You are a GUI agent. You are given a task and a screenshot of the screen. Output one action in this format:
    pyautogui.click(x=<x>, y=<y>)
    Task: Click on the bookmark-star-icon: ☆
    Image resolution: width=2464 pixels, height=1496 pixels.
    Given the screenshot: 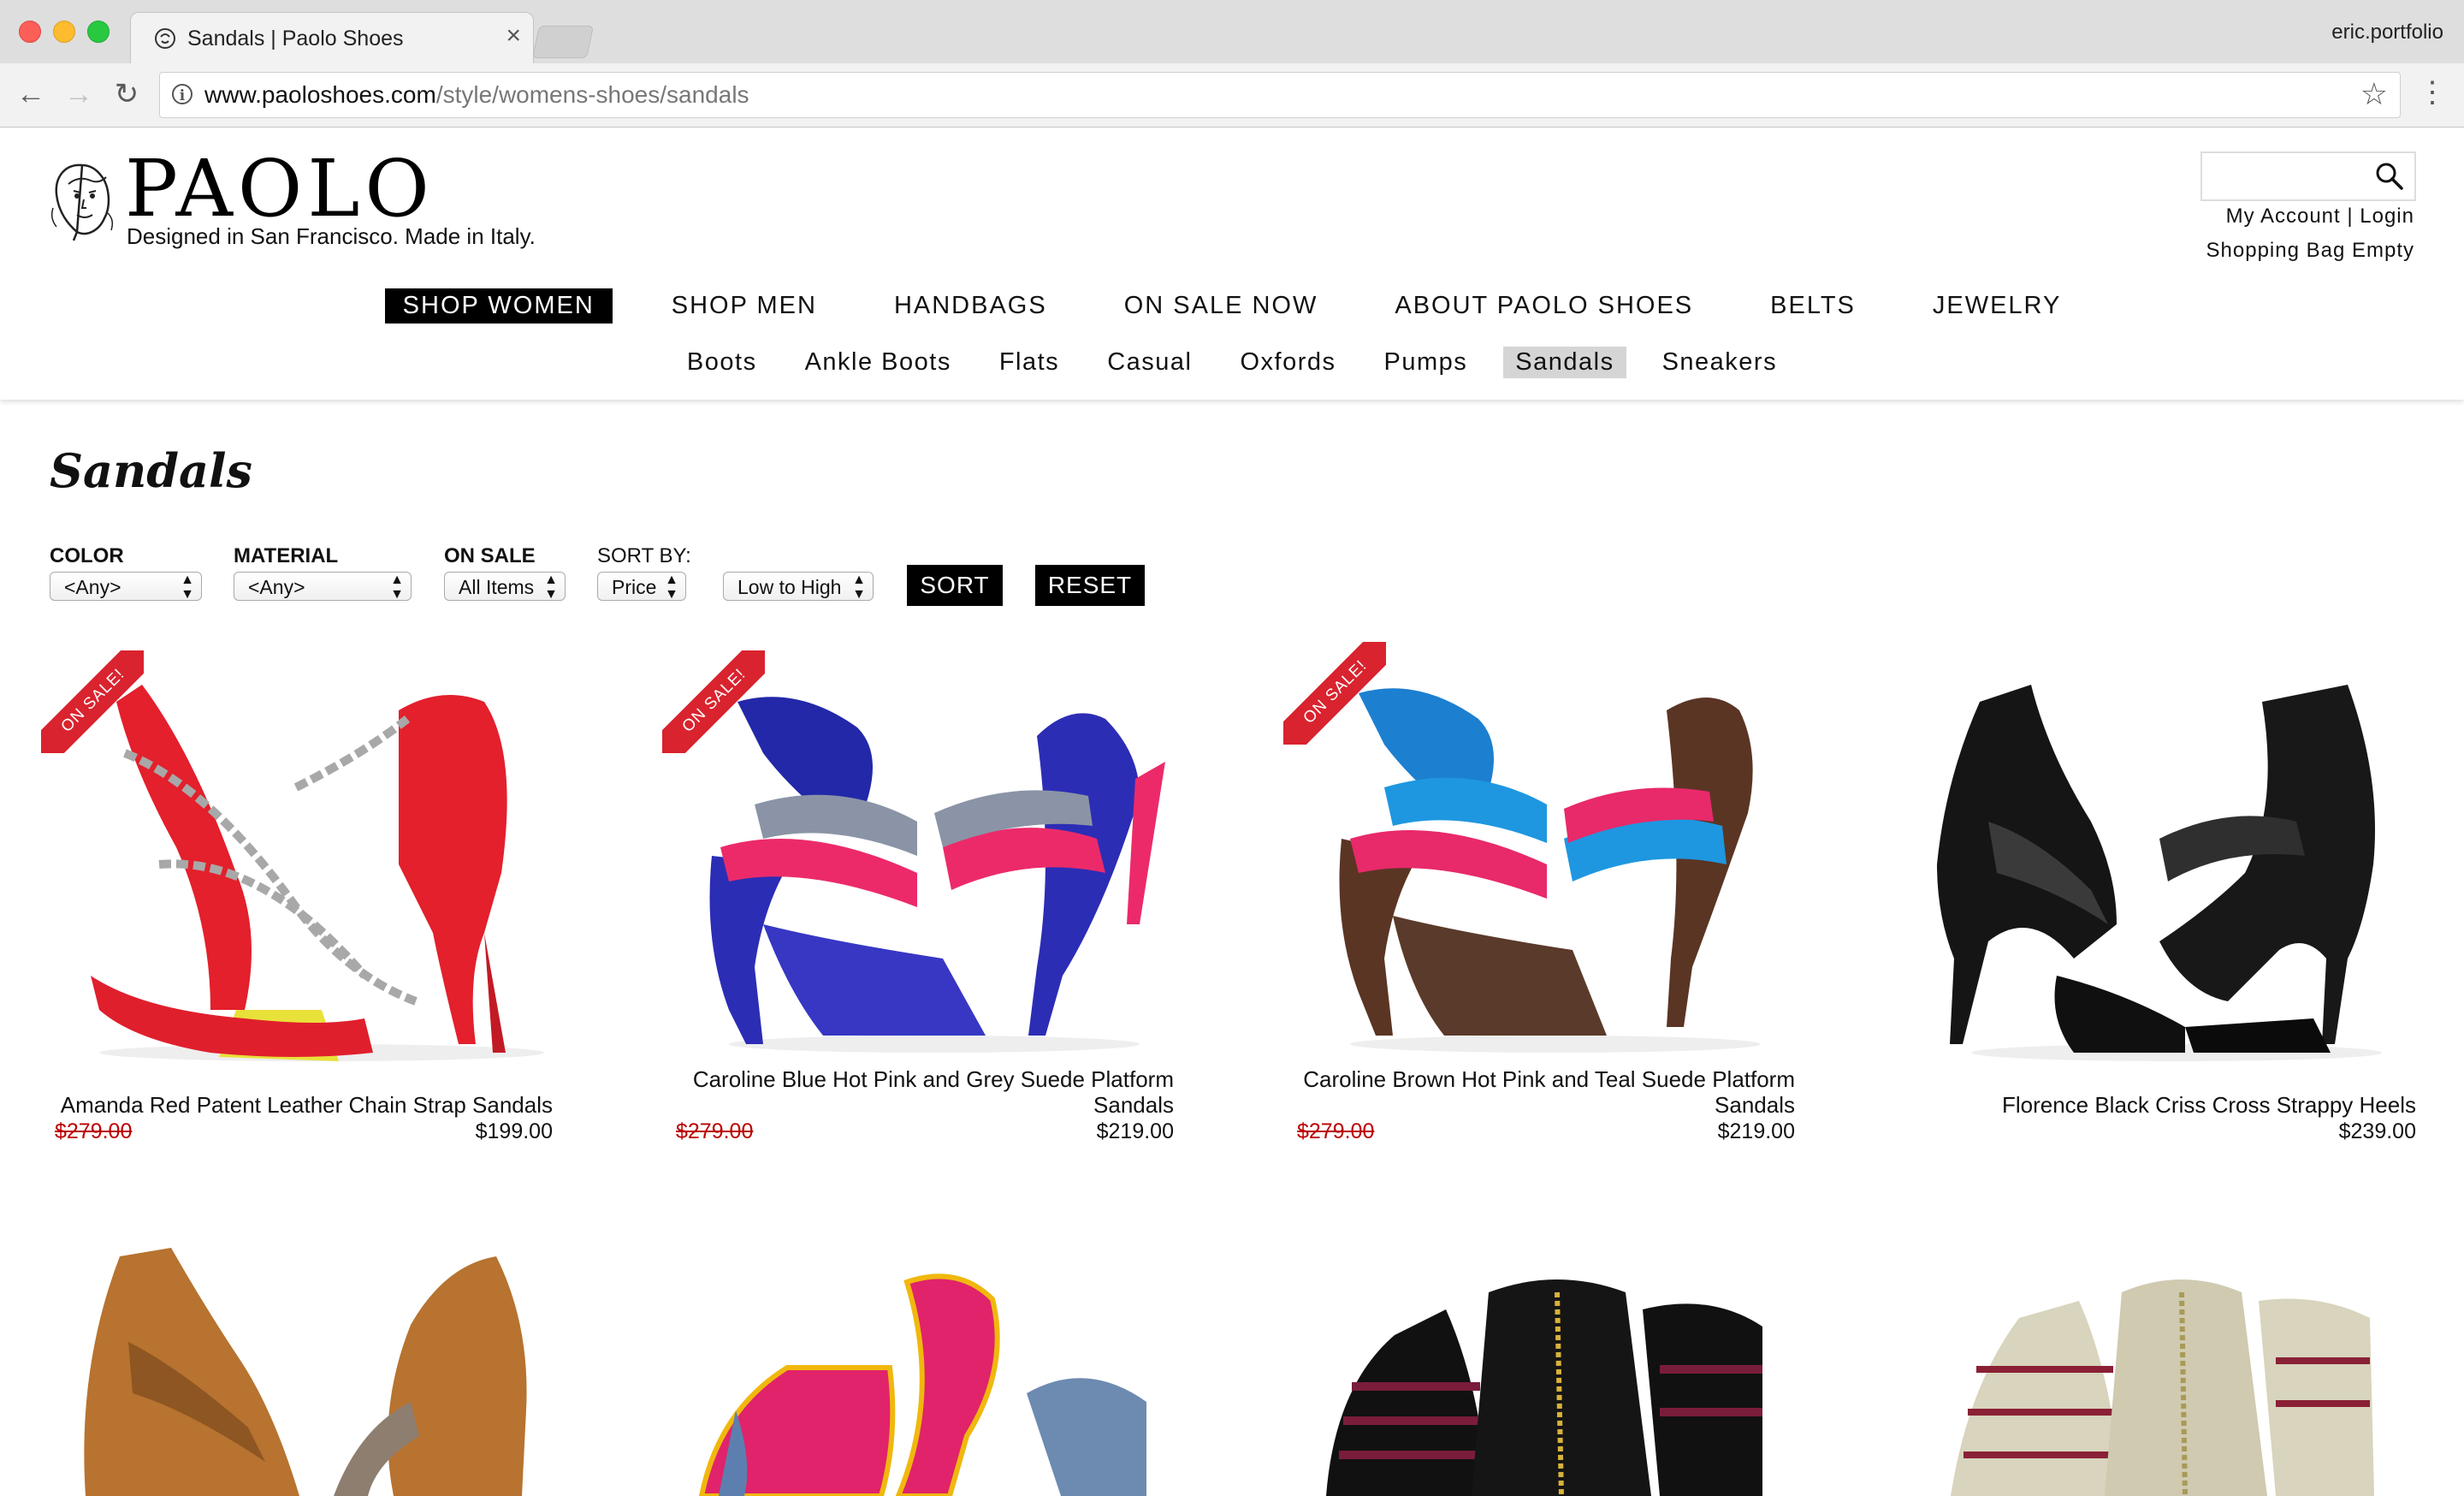 What is the action you would take?
    pyautogui.click(x=2374, y=94)
    